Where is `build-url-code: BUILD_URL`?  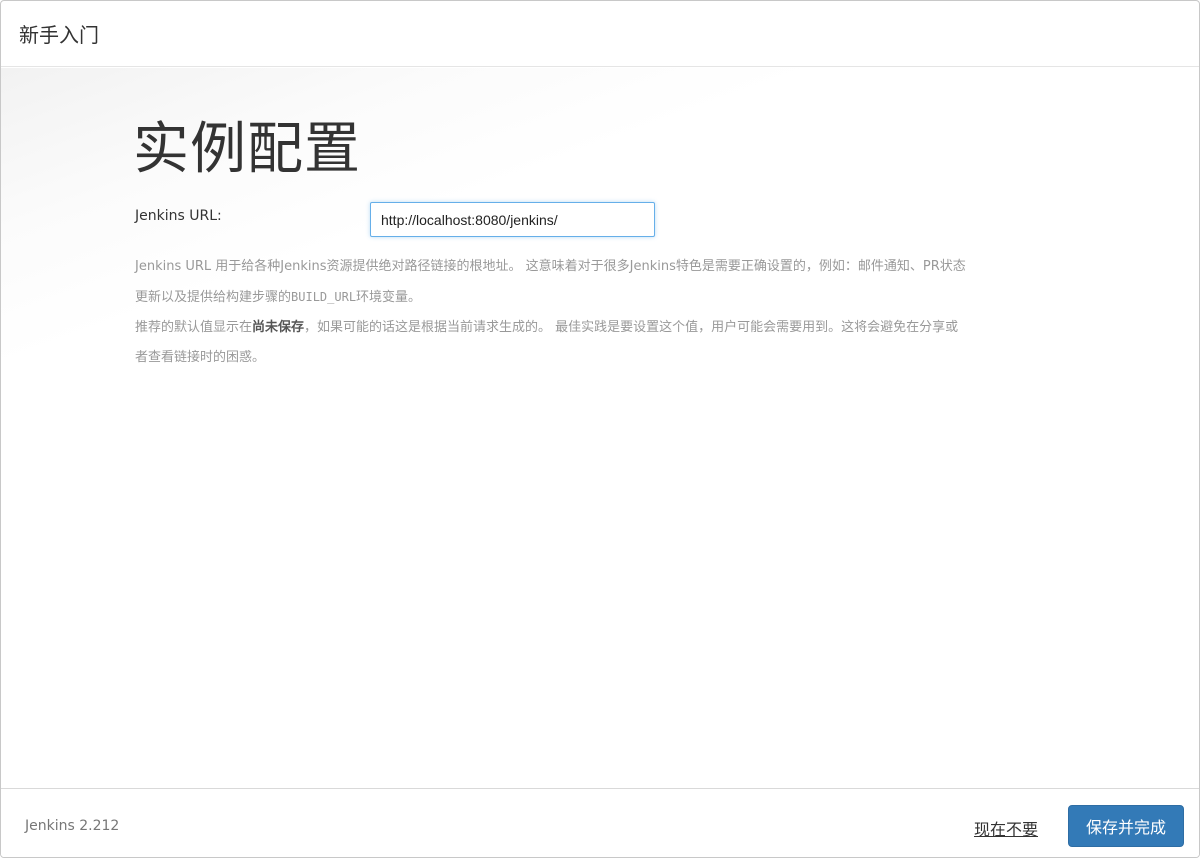
build-url-code: BUILD_URL is located at coordinates (324, 297).